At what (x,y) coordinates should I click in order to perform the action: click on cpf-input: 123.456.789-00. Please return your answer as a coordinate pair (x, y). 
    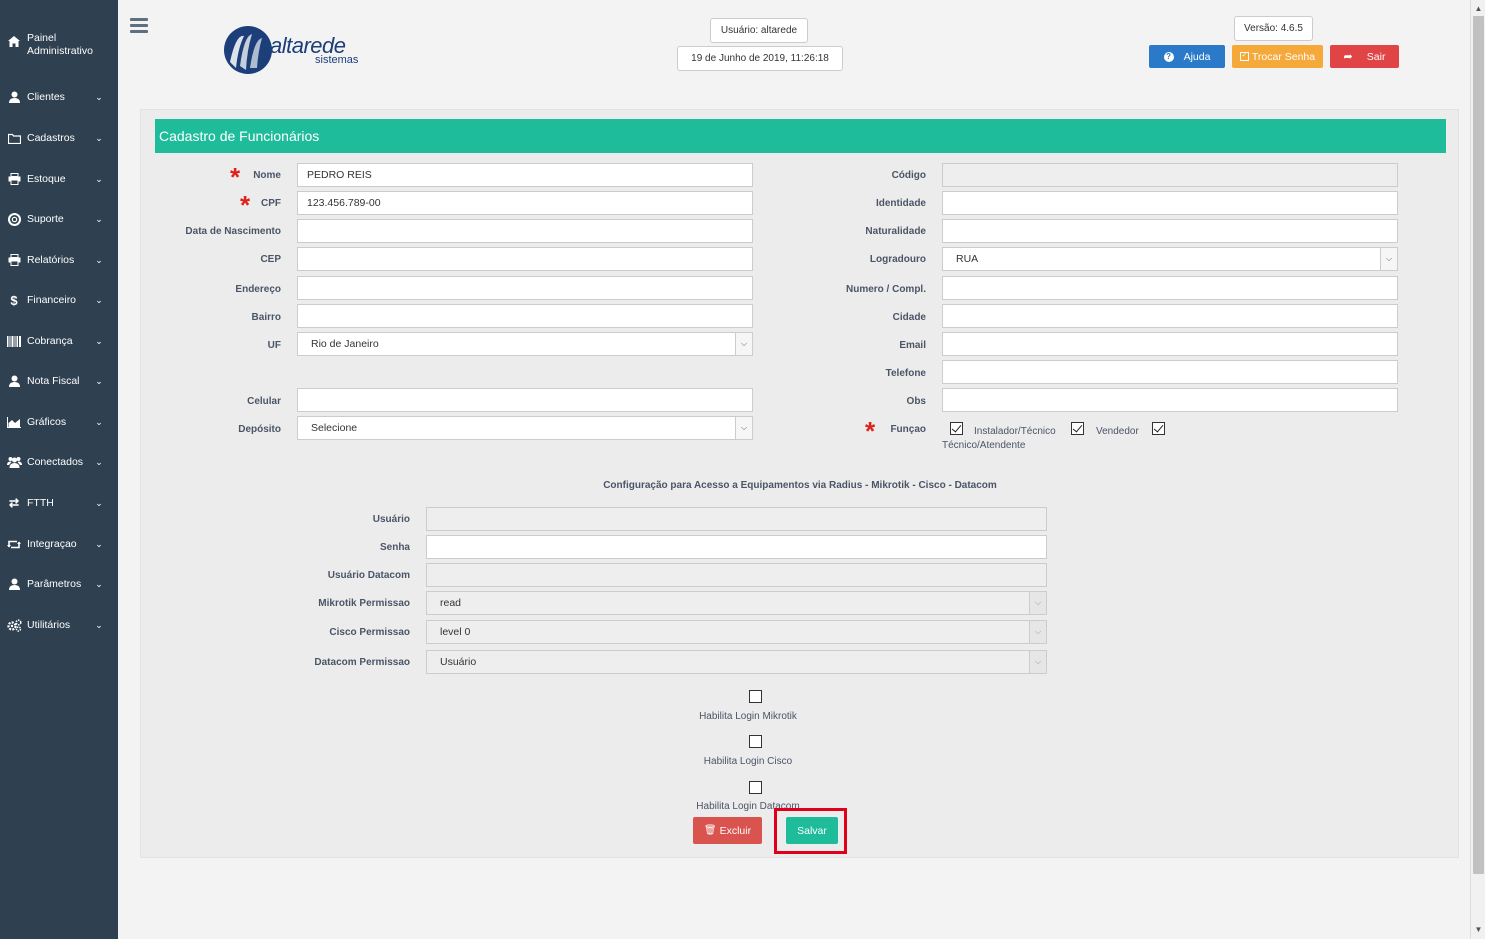
    Looking at the image, I should click on (525, 203).